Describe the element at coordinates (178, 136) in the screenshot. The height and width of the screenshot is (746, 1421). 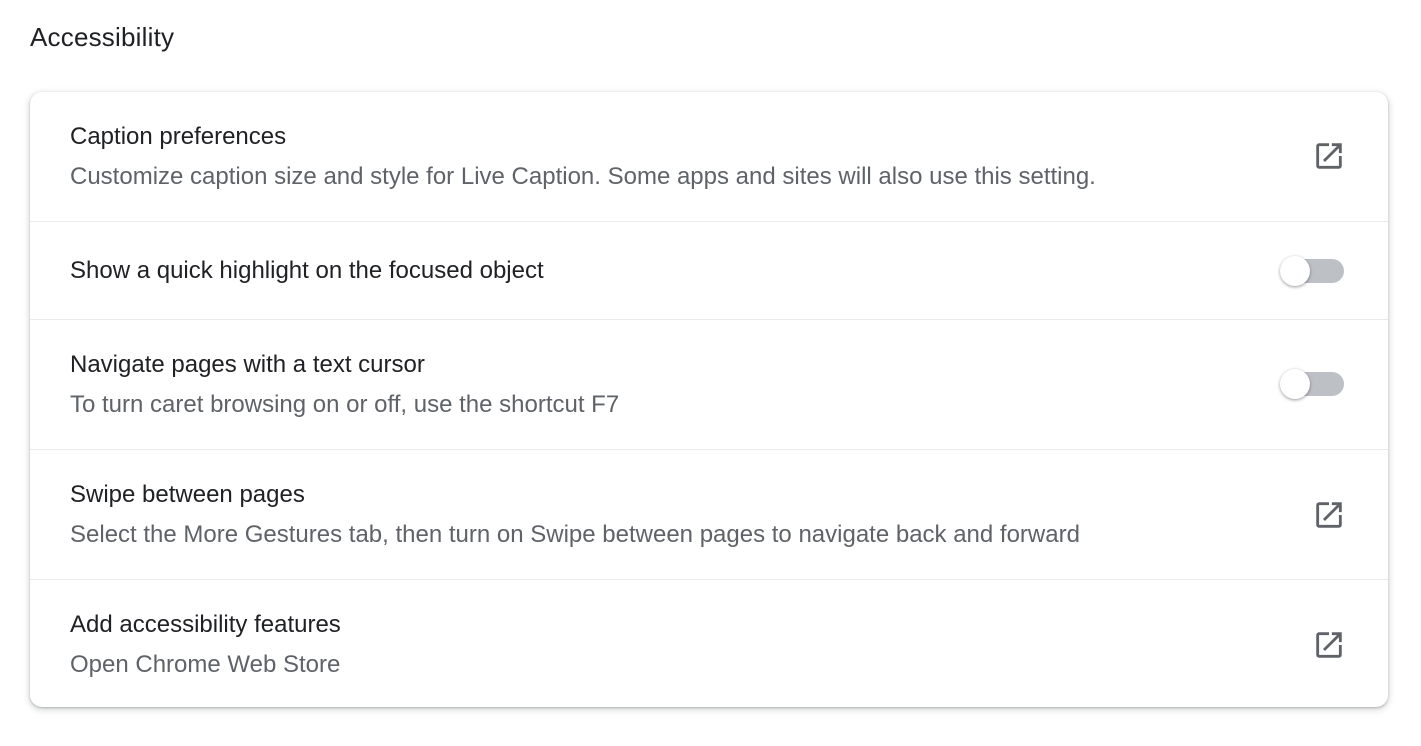
I see `caption-preferences-title: Caption preferences` at that location.